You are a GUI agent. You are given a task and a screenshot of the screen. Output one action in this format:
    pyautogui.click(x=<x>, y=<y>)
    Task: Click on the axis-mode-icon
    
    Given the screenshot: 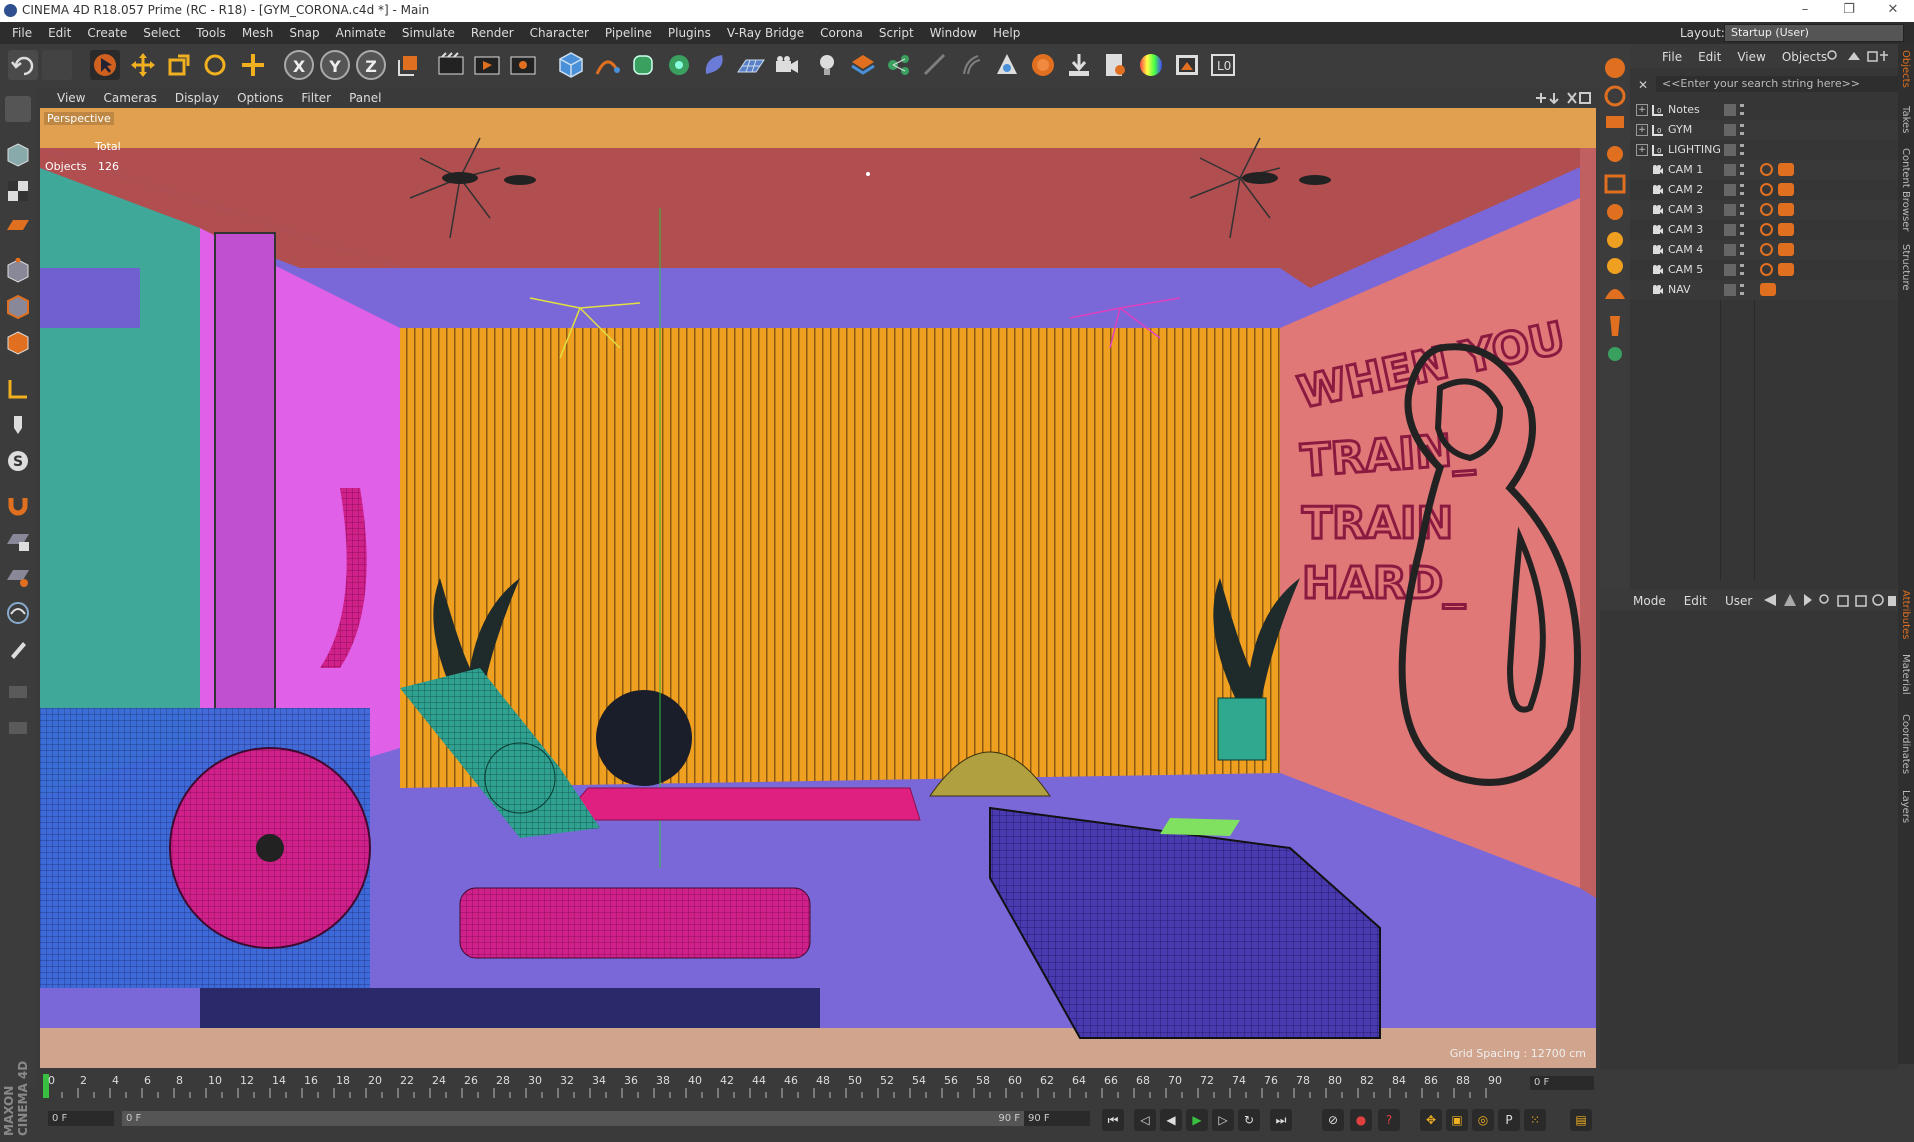 What is the action you would take?
    pyautogui.click(x=18, y=389)
    